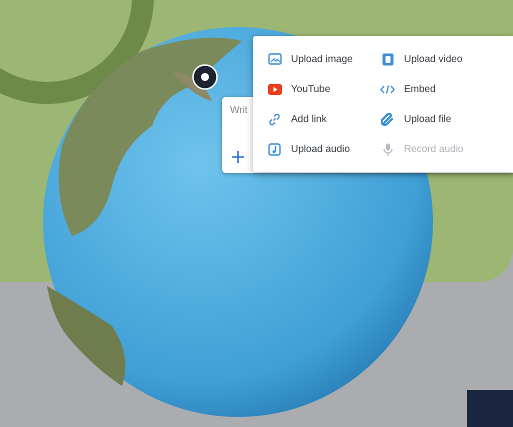  I want to click on plus-icon, so click(238, 157).